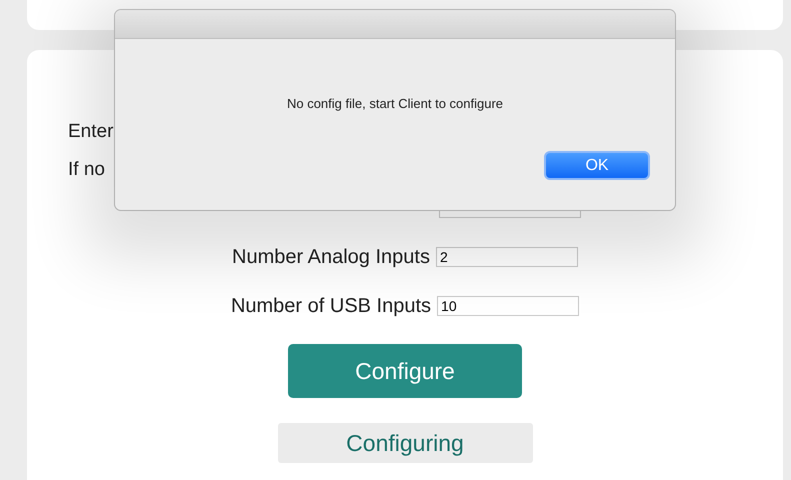 The height and width of the screenshot is (480, 791). What do you see at coordinates (331, 257) in the screenshot?
I see `field-label: Number Analog Inputs` at bounding box center [331, 257].